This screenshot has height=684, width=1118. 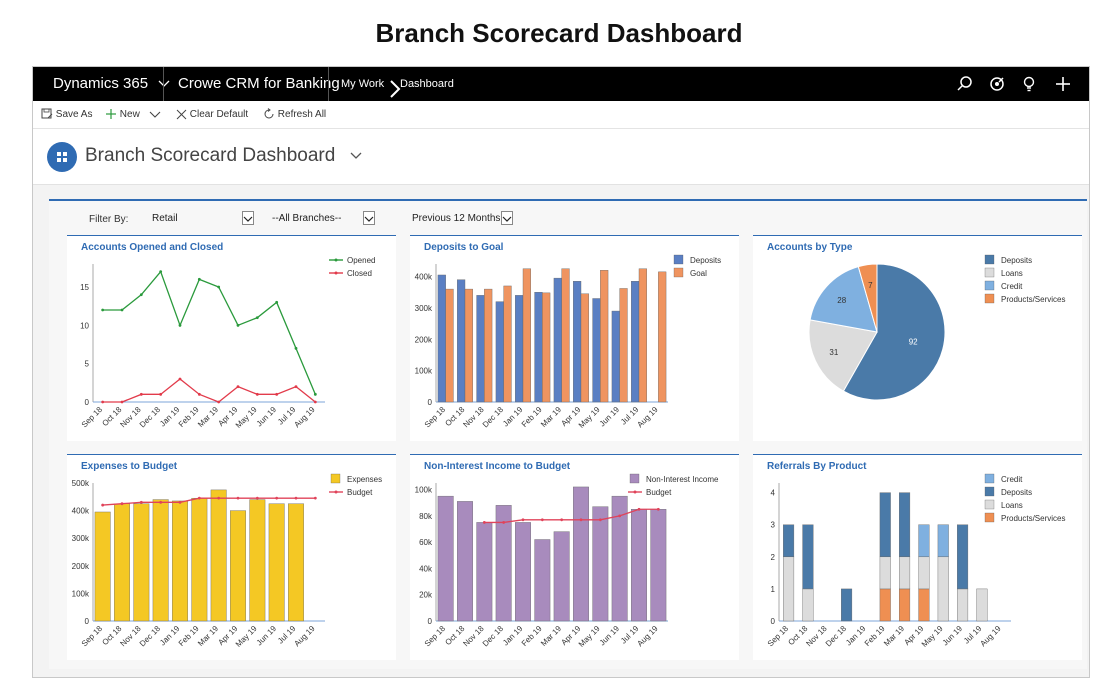 What do you see at coordinates (294, 115) in the screenshot?
I see `refresh-all-button: Refresh All` at bounding box center [294, 115].